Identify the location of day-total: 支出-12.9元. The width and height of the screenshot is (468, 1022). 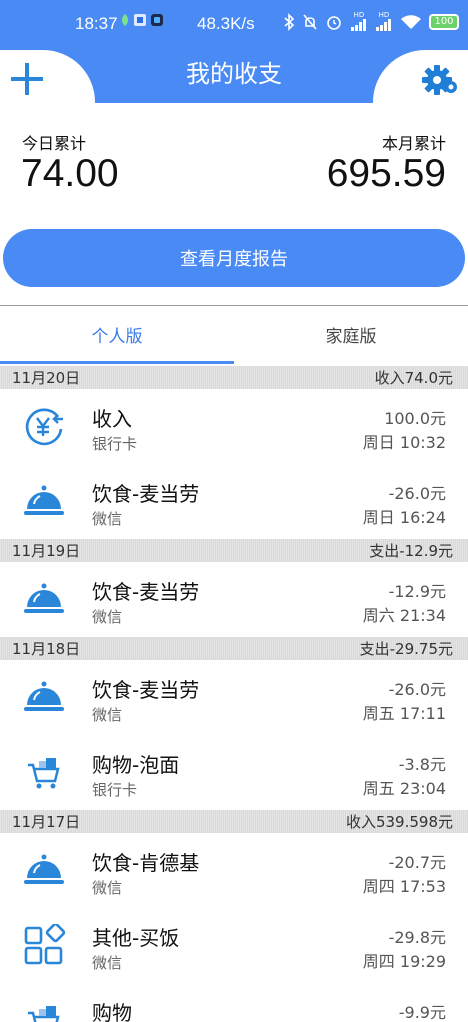
(411, 551).